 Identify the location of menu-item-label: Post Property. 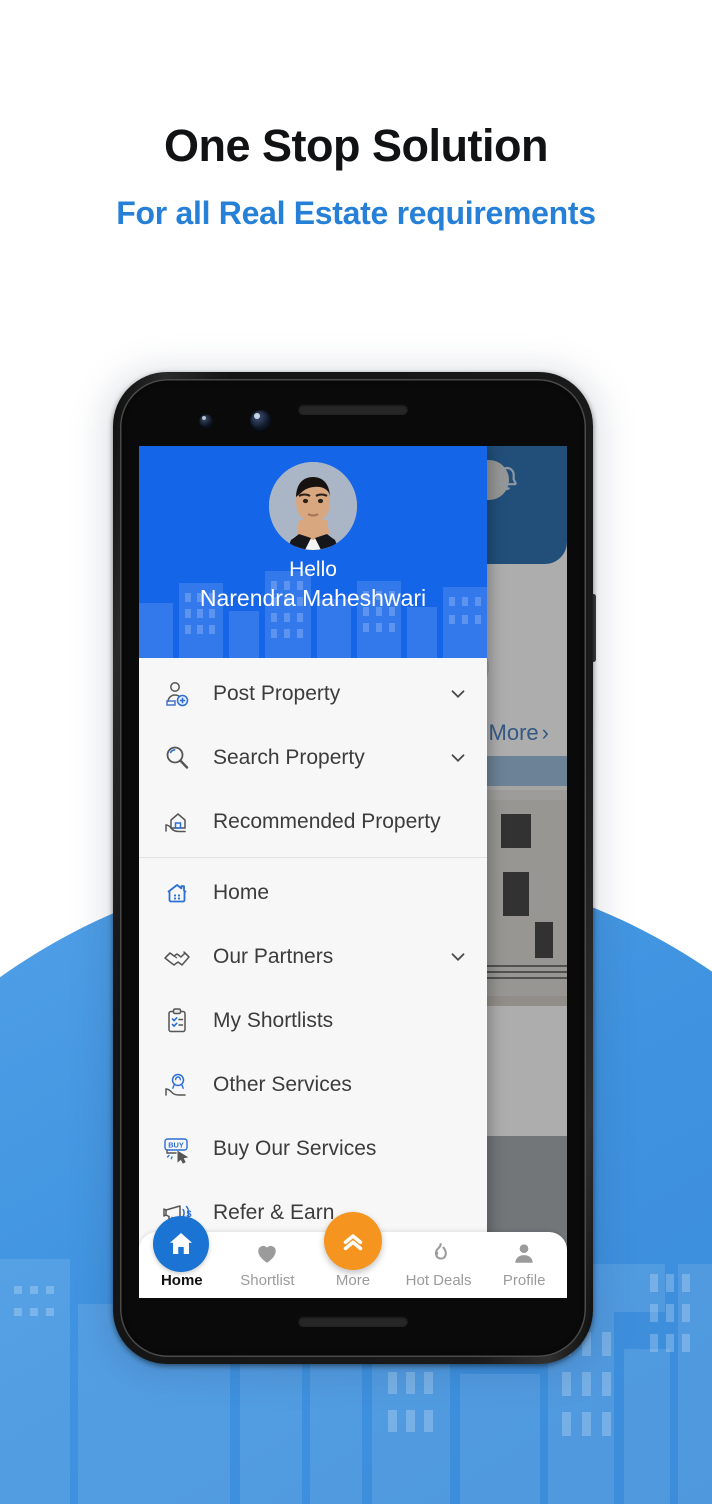
(277, 693).